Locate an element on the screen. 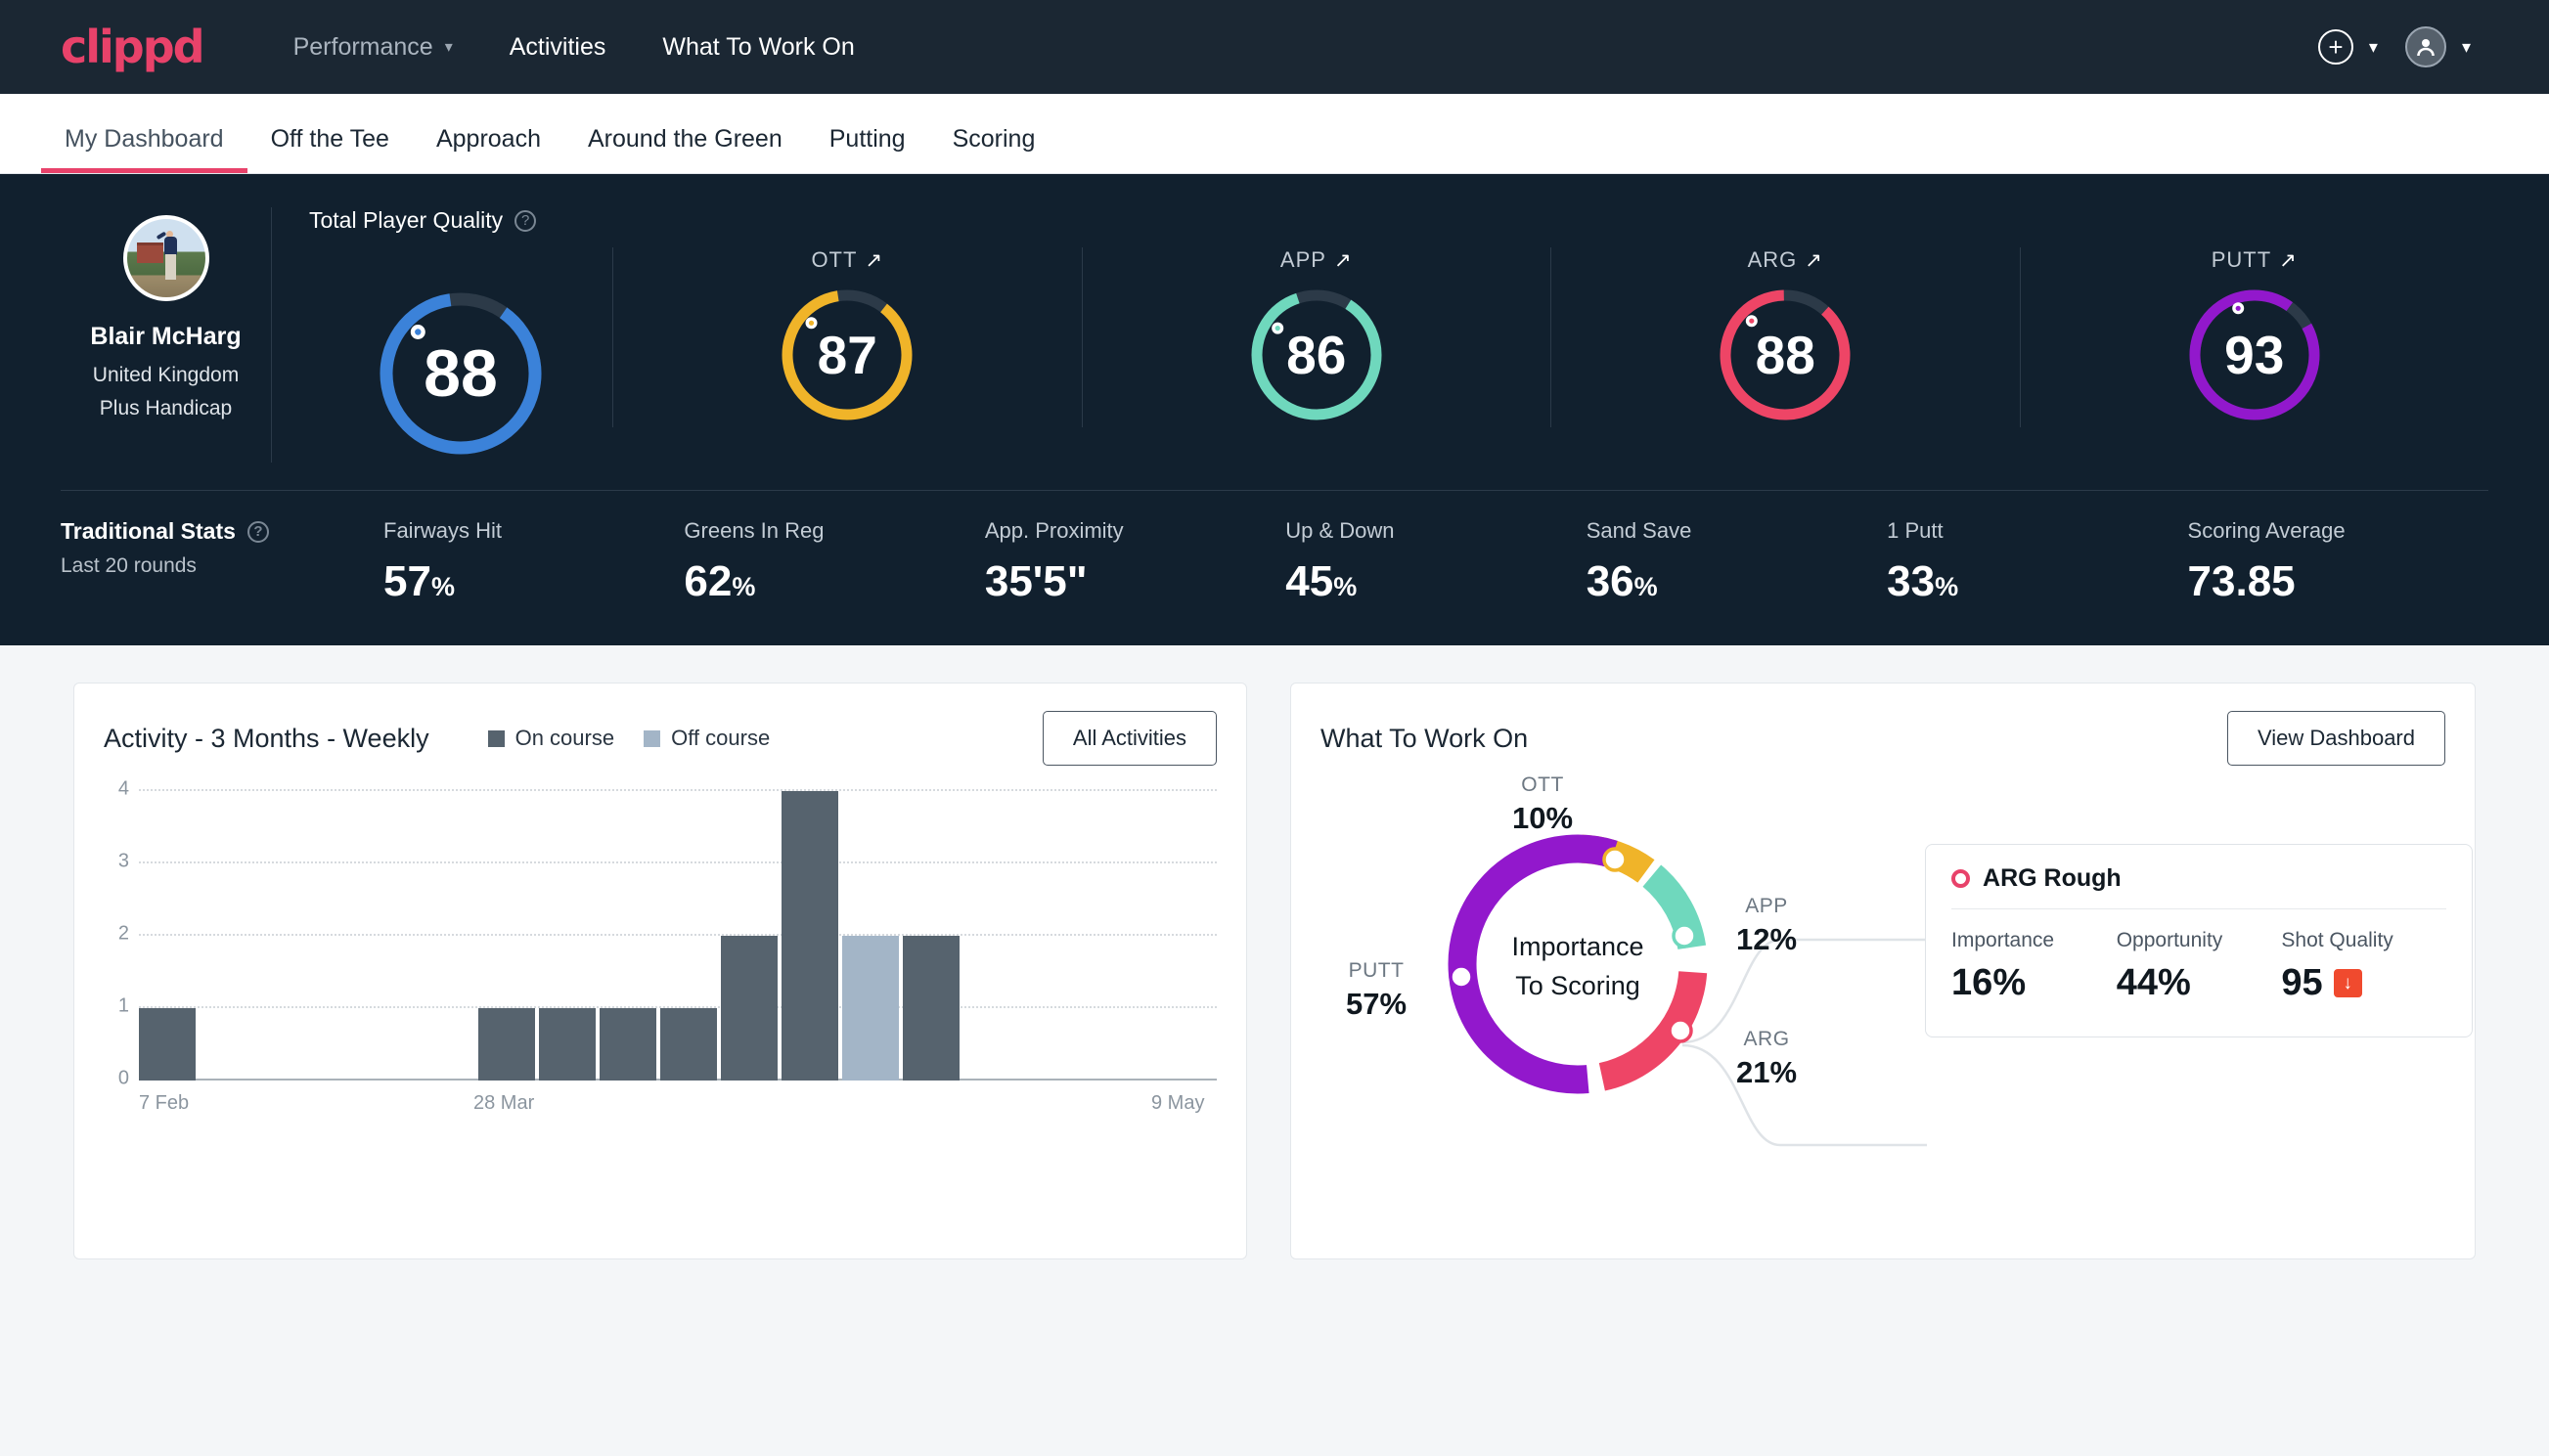 The image size is (2549, 1456). tab-my-dashboard: My Dashboard is located at coordinates (144, 149).